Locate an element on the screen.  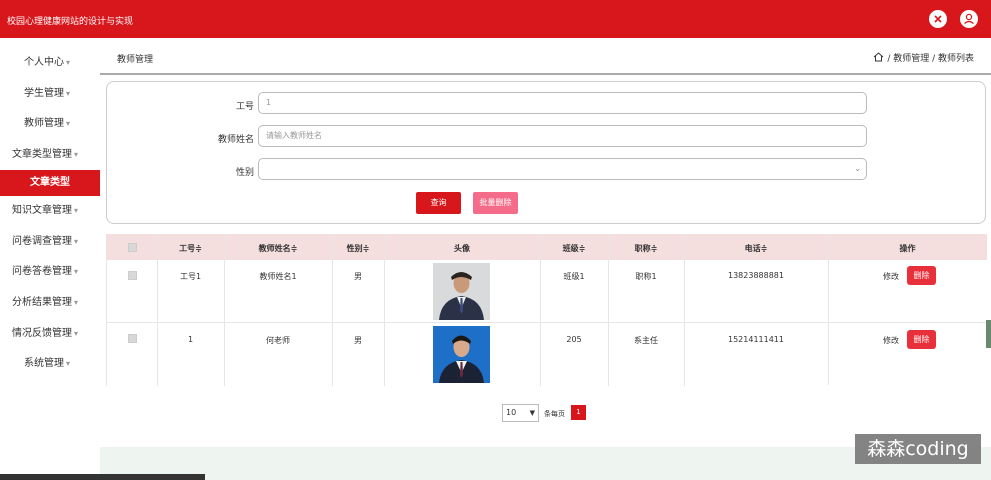
name-label: 教师姓名 is located at coordinates (235, 140).